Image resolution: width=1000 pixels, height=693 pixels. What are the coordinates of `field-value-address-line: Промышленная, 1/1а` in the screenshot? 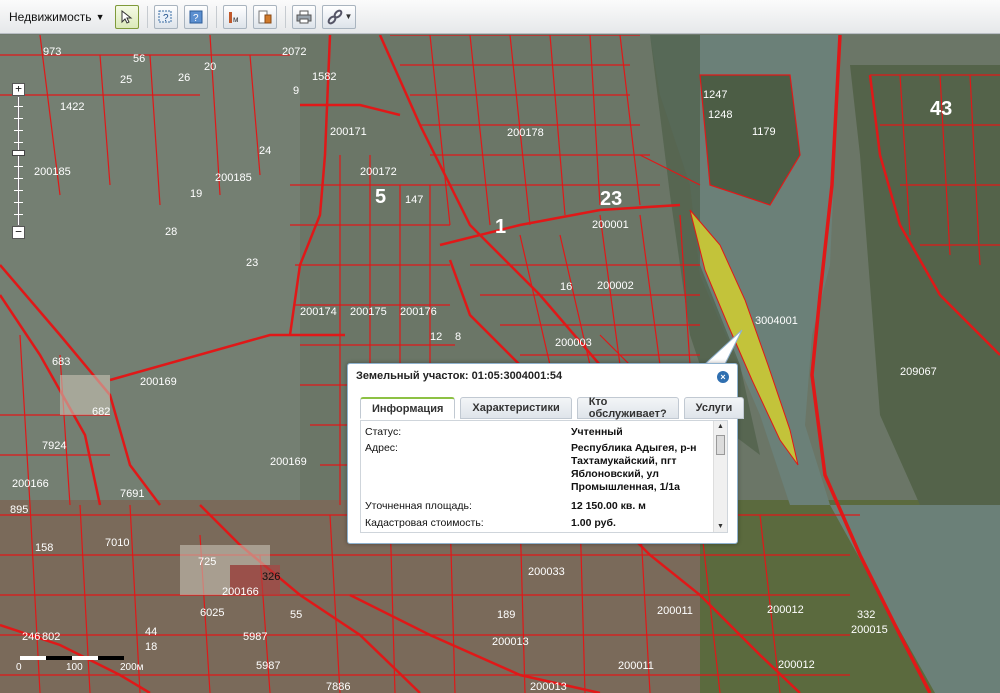 It's located at (626, 487).